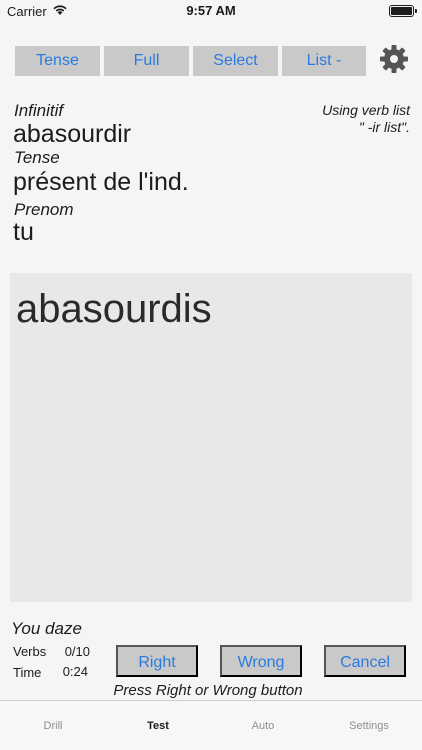 The image size is (422, 750). I want to click on list-button: List -, so click(324, 61).